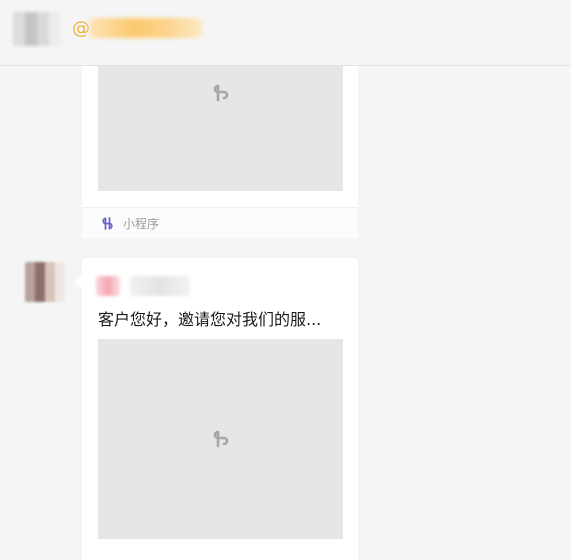  What do you see at coordinates (220, 128) in the screenshot?
I see `mini-program-thumbnail` at bounding box center [220, 128].